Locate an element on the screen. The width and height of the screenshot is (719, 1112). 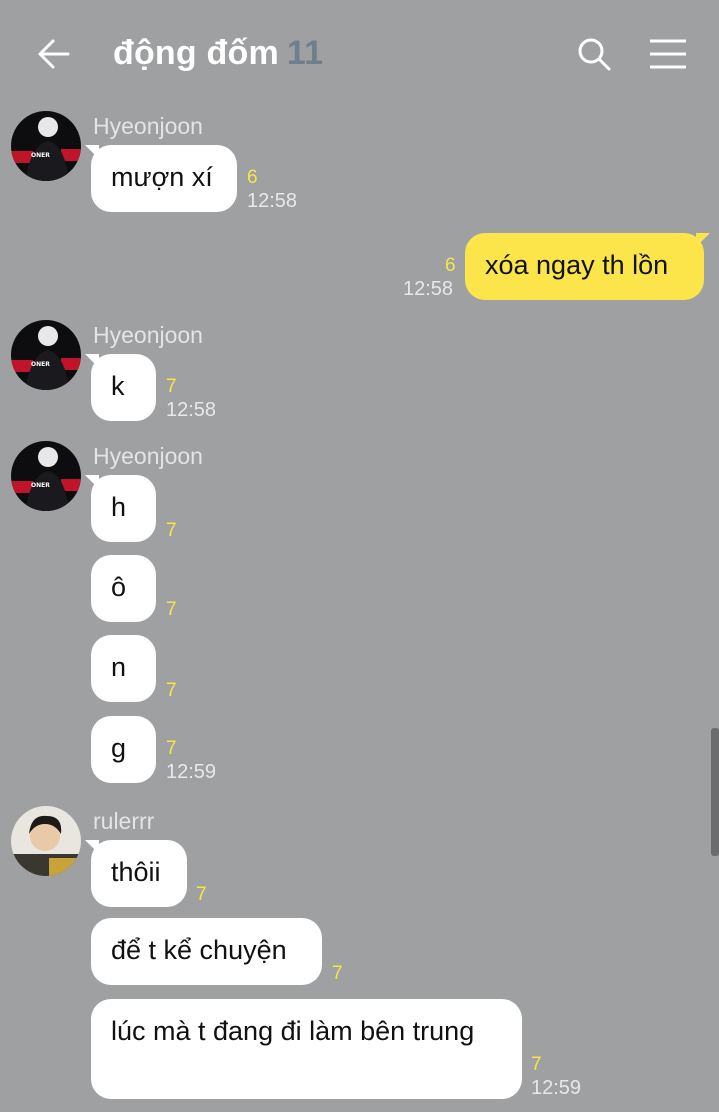
message-bubble: để t kể chuyện is located at coordinates (206, 951).